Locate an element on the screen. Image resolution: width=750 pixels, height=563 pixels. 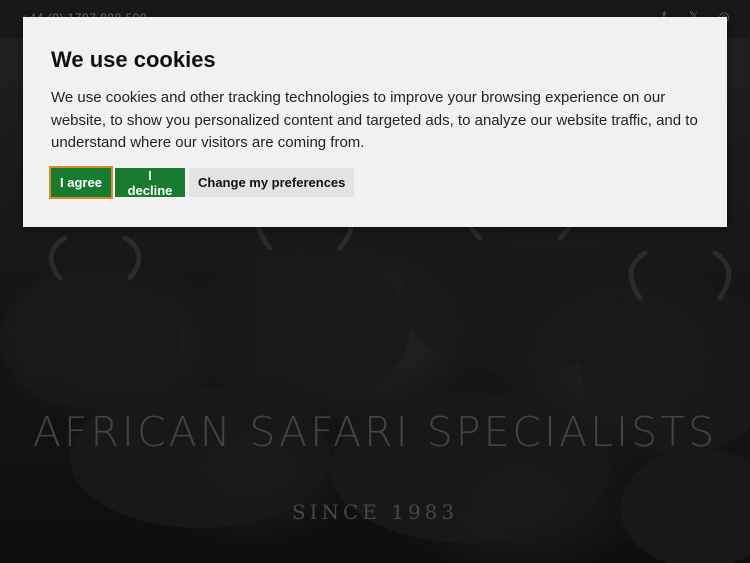
change-preferences-button: Change my preferences is located at coordinates (272, 182).